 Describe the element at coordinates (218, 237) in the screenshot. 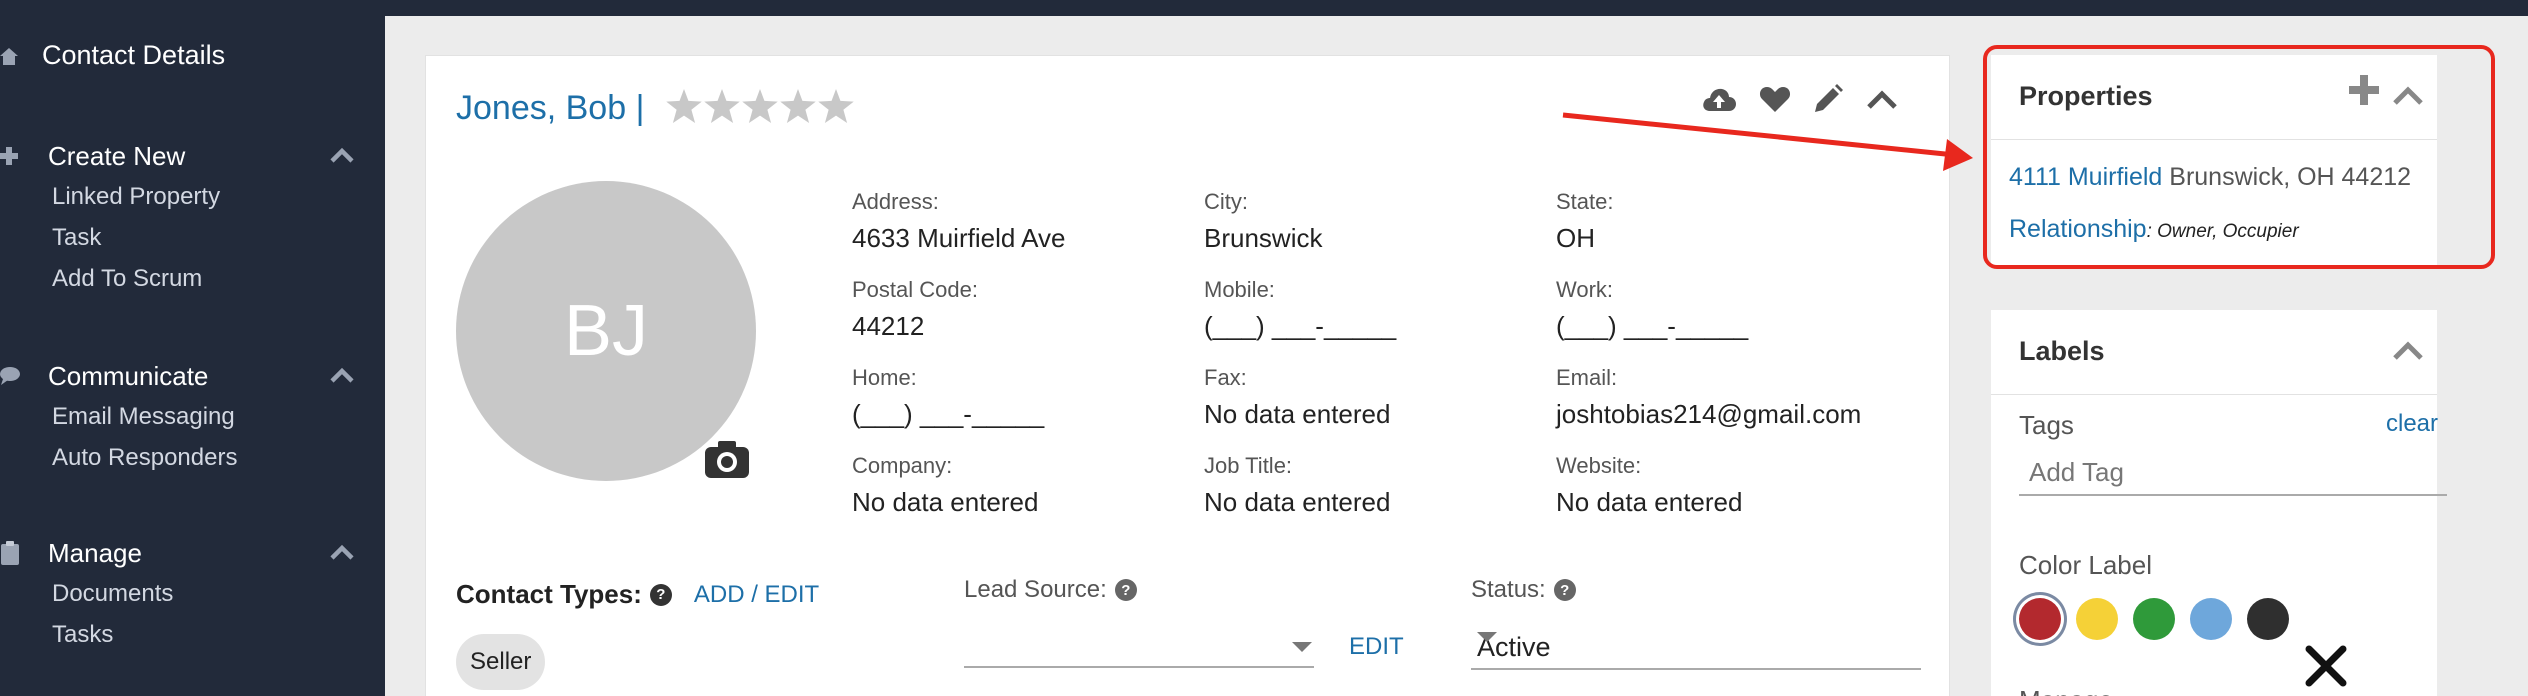

I see `sidebar-item-task: Task` at that location.